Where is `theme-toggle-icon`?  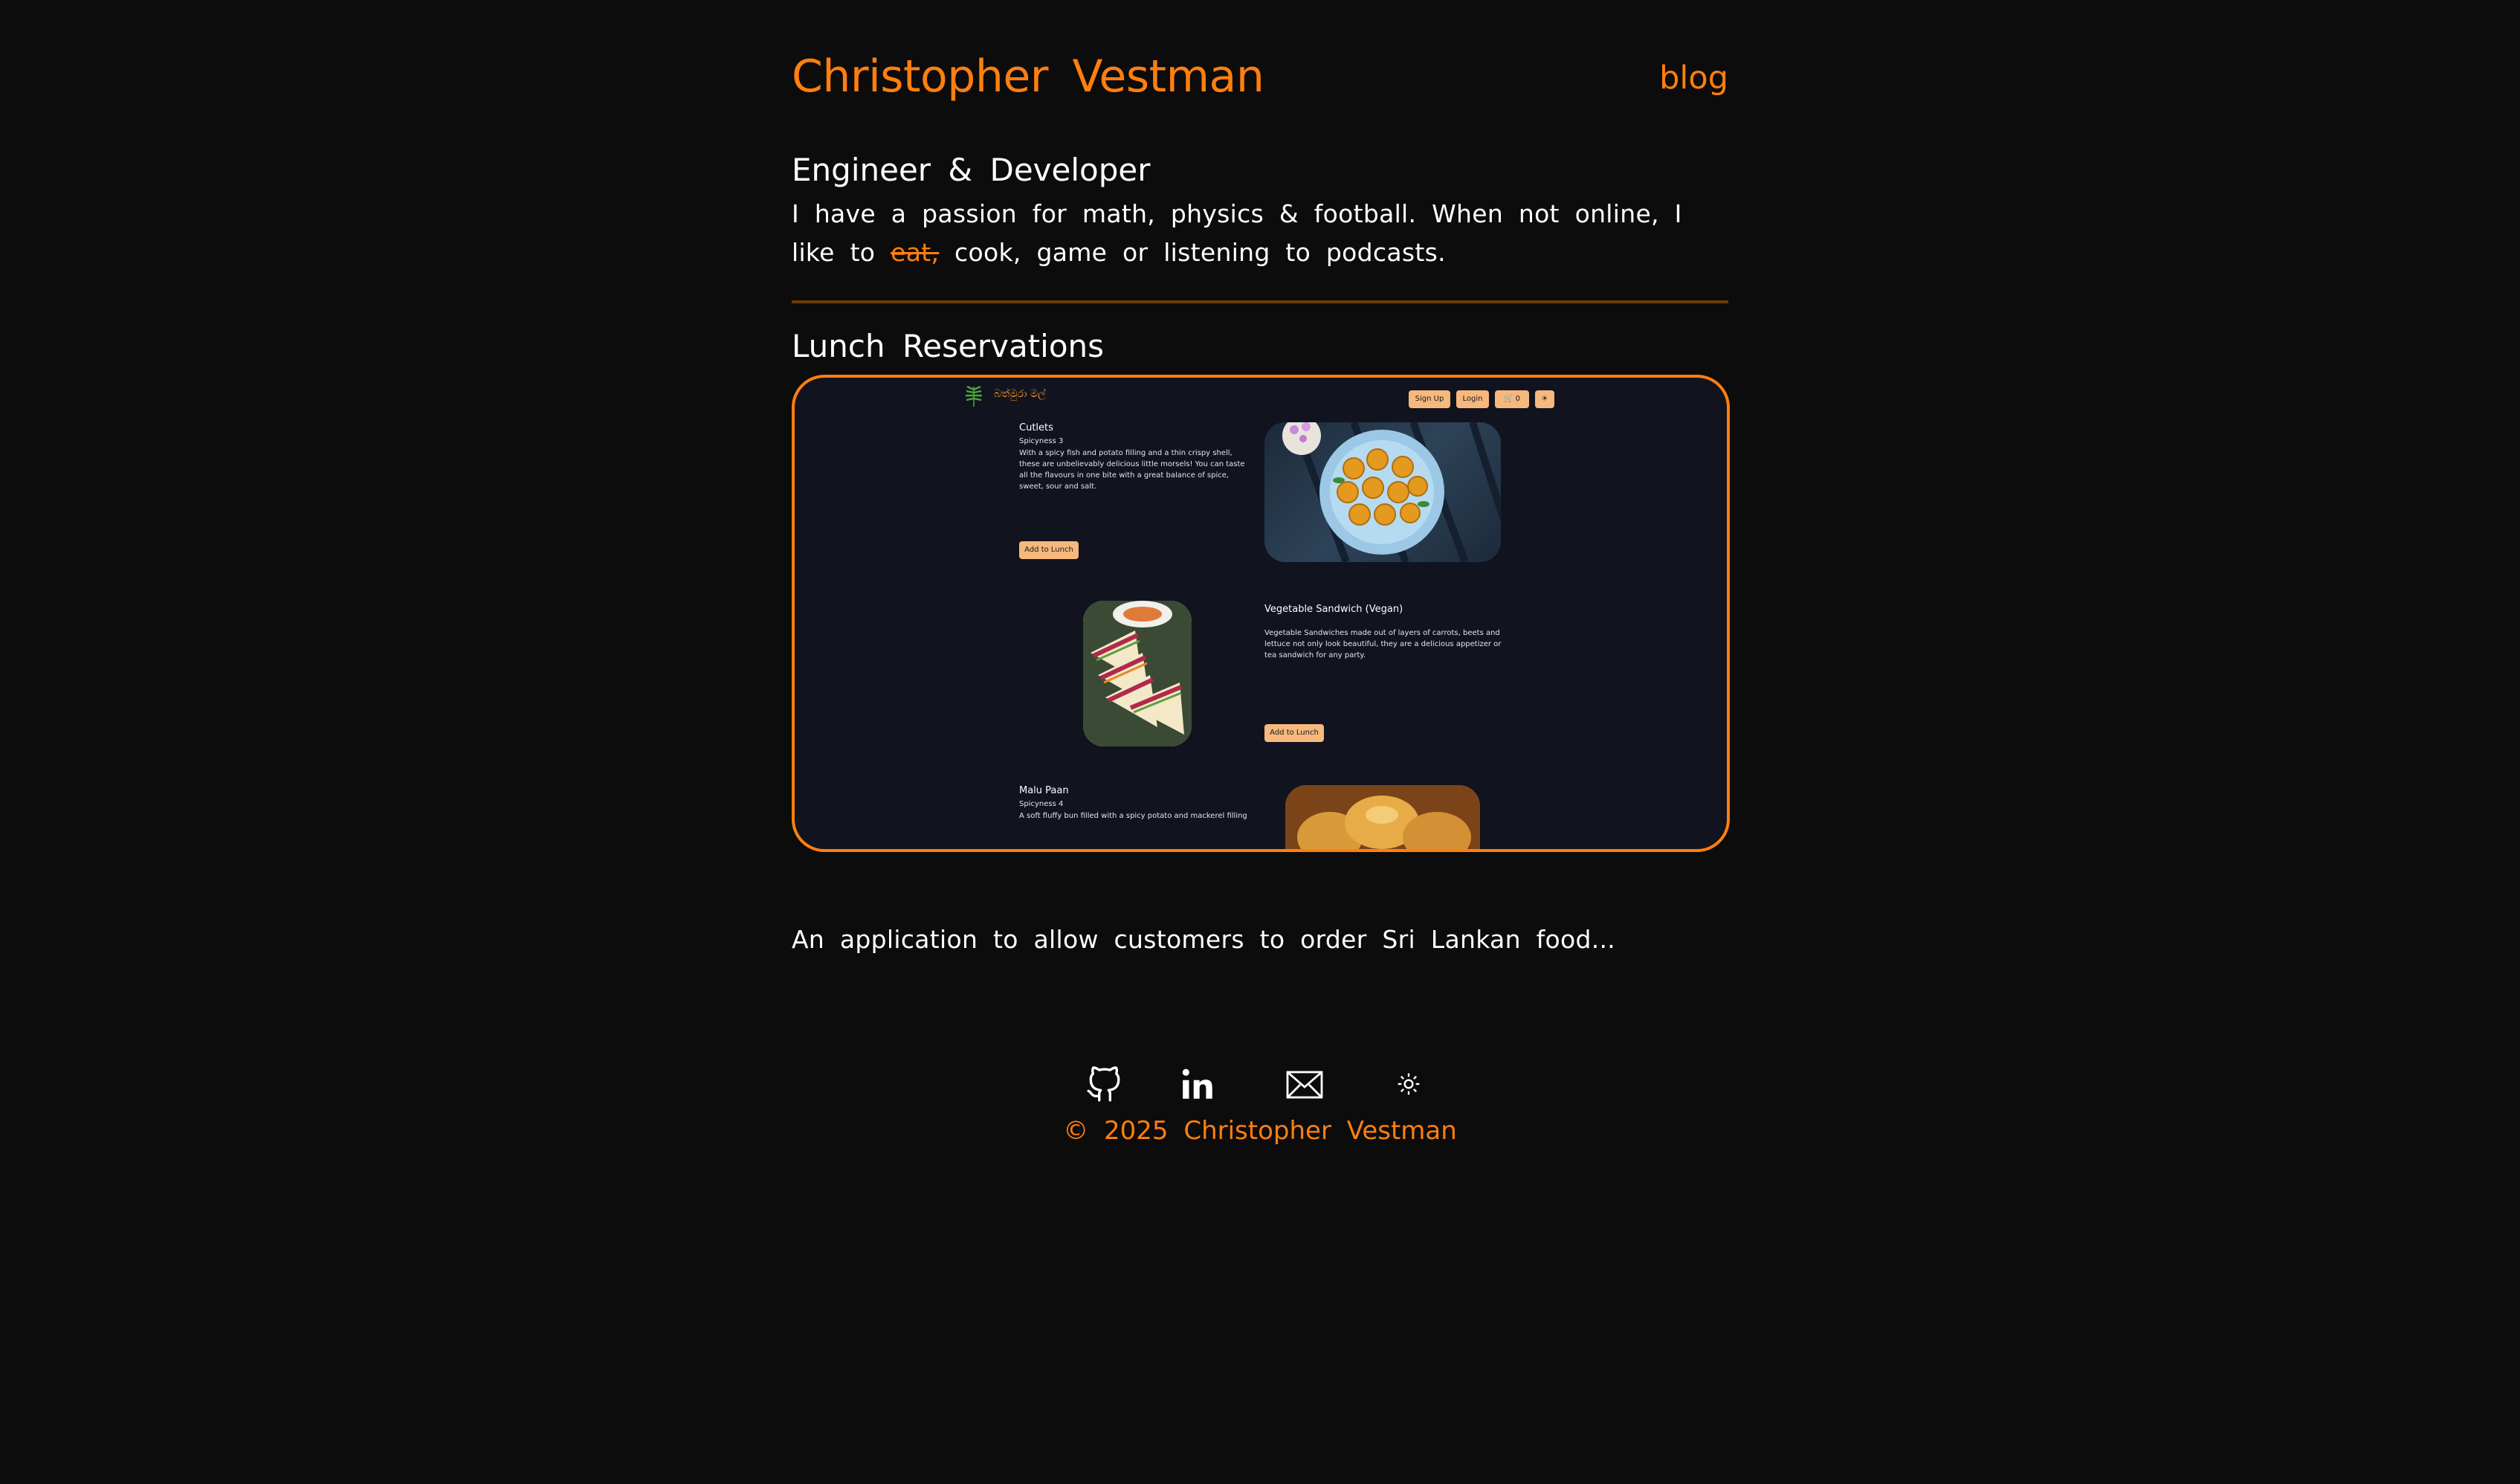
theme-toggle-icon is located at coordinates (1409, 1084).